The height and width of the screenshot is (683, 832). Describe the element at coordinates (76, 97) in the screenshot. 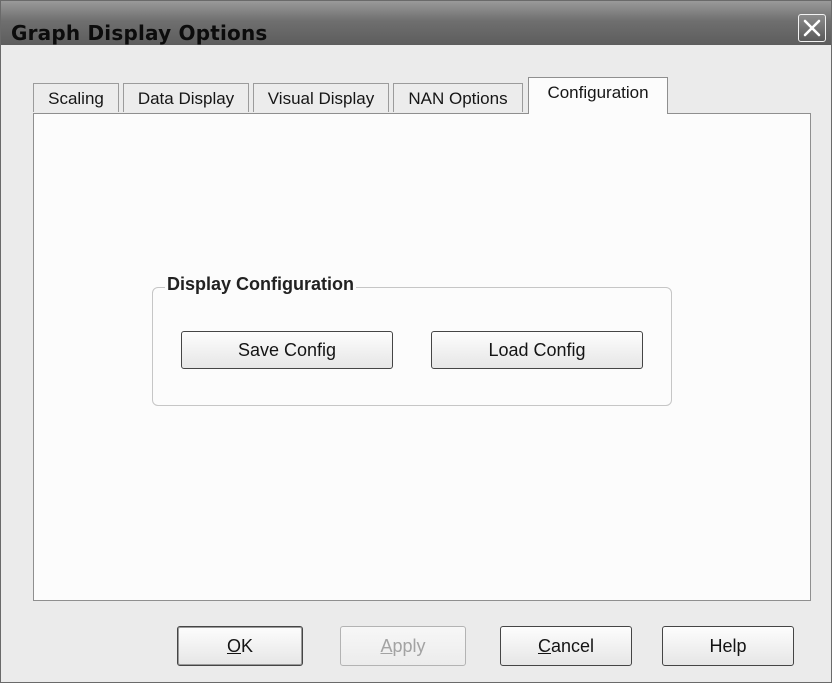

I see `tab-scaling: Scaling` at that location.